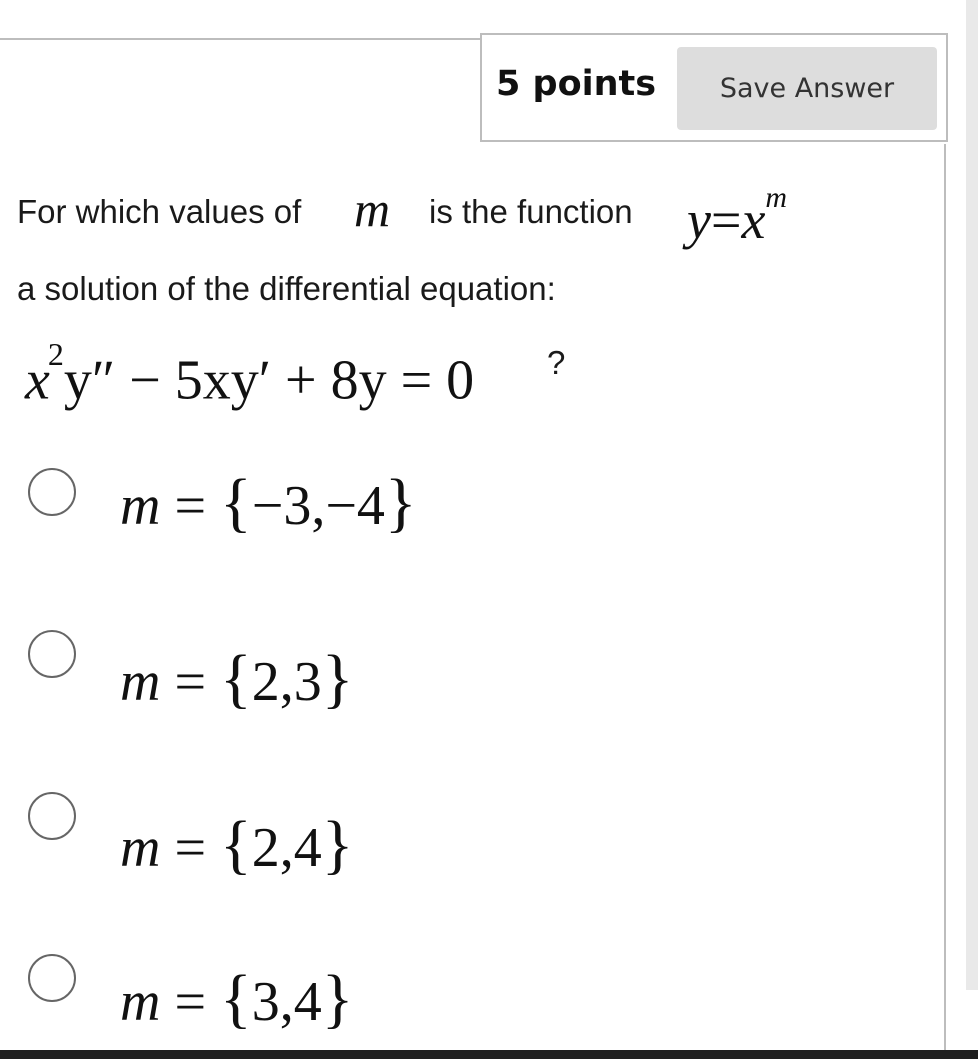 The height and width of the screenshot is (1059, 978). Describe the element at coordinates (945, 597) in the screenshot. I see `right-divider` at that location.